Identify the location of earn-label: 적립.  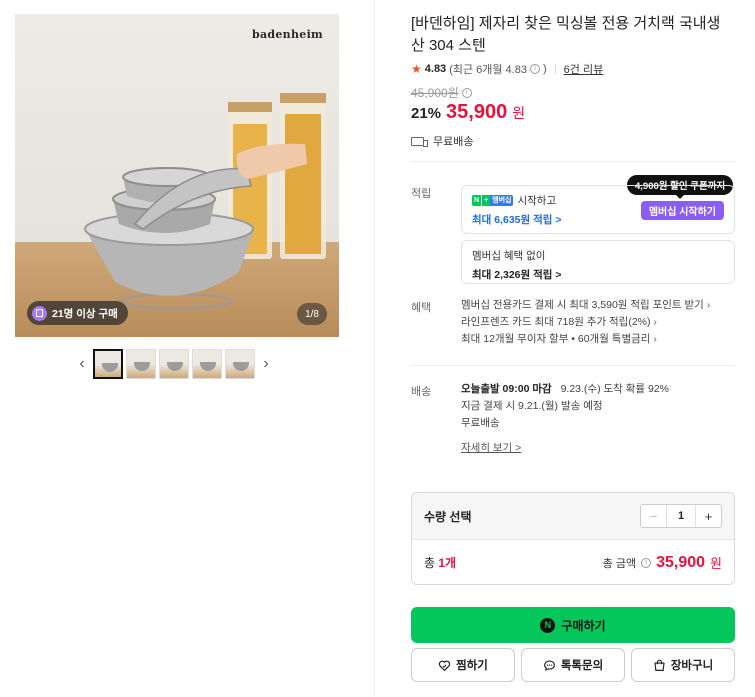
(421, 194).